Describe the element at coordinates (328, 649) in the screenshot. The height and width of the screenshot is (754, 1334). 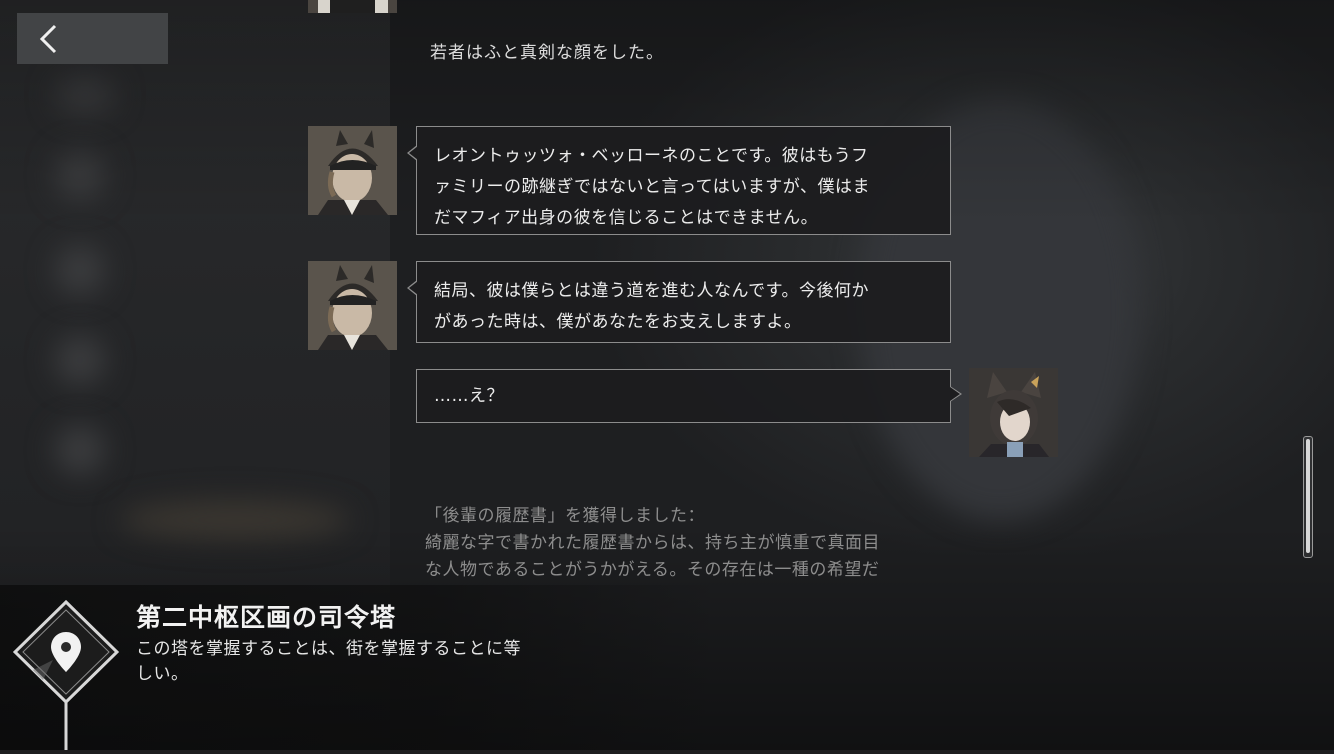
I see `location-description-line: この塔を掌握することは、街を掌握することに等` at that location.